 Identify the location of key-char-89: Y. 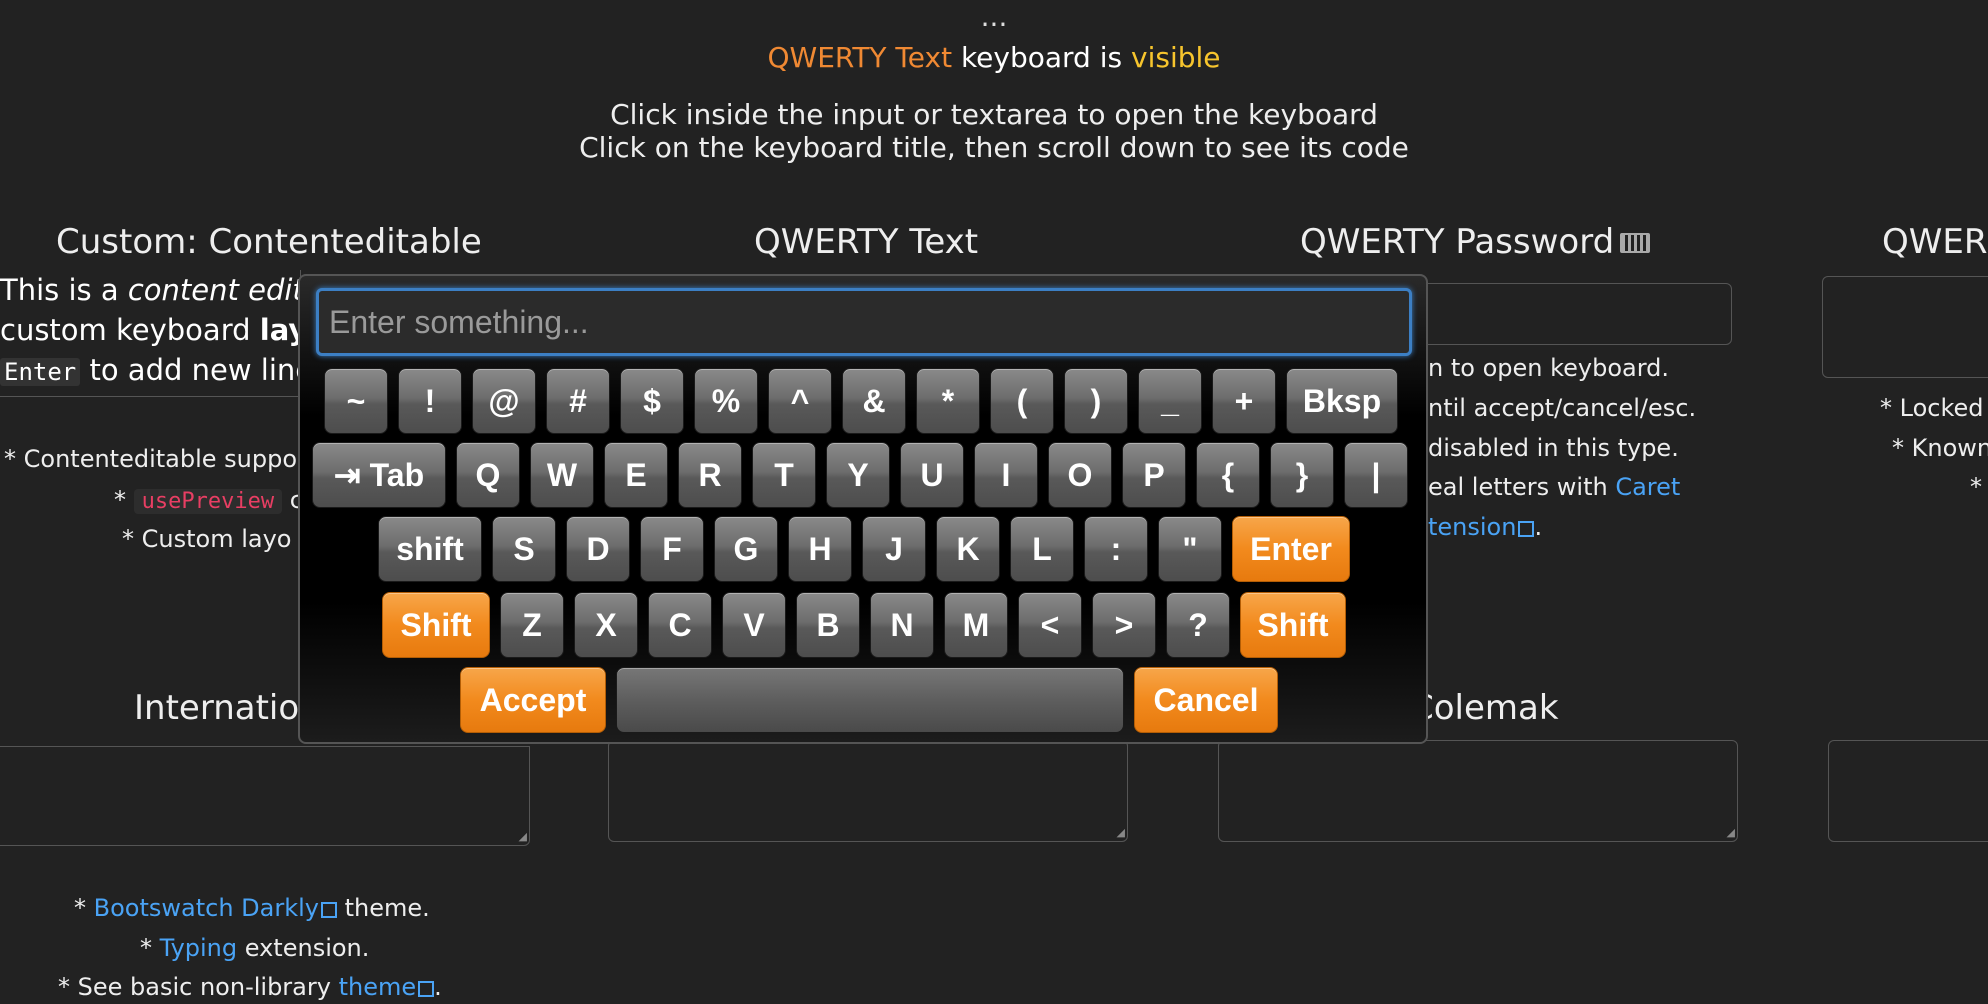
(858, 475).